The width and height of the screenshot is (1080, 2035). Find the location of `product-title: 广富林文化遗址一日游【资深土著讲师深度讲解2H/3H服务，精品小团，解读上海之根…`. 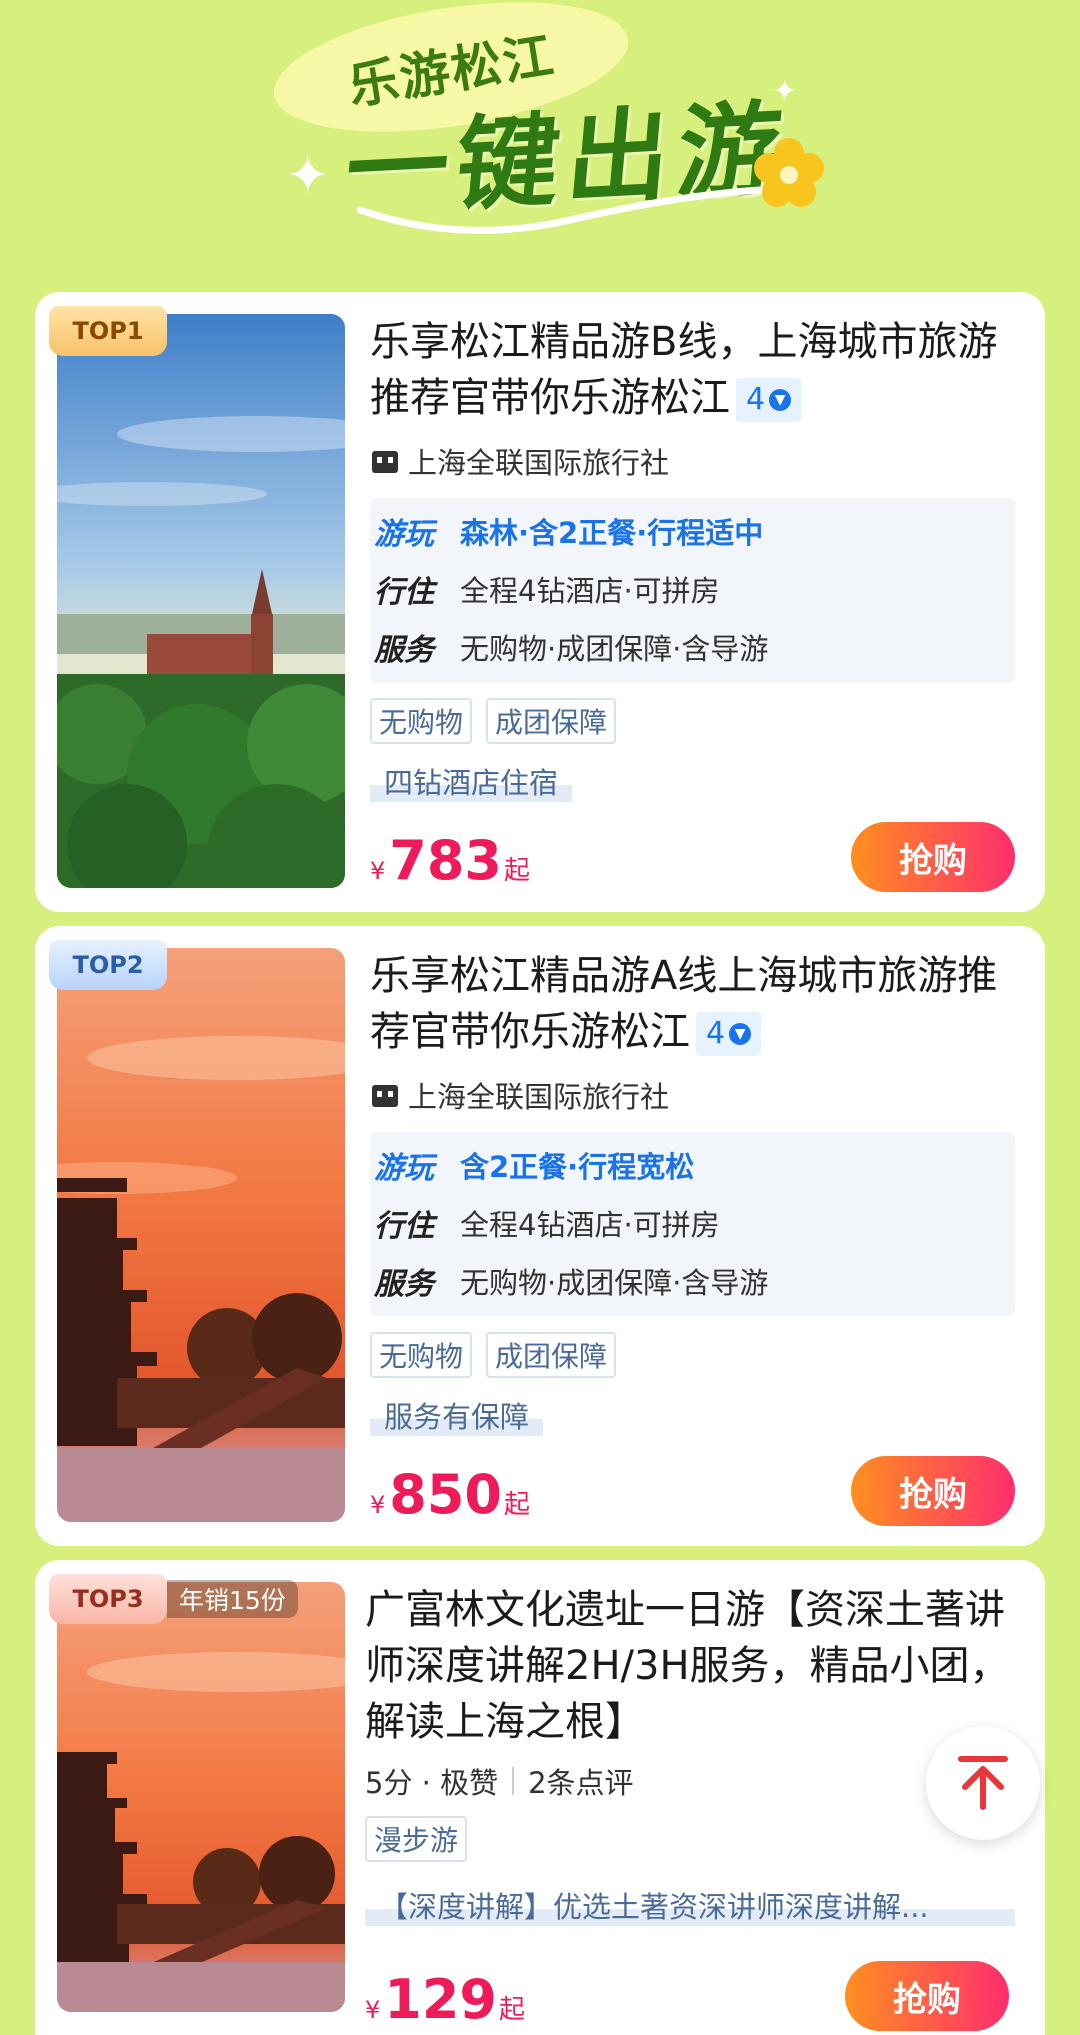

product-title: 广富林文化遗址一日游【资深土著讲师深度讲解2H/3H服务，精品小团，解读上海之根… is located at coordinates (690, 1666).